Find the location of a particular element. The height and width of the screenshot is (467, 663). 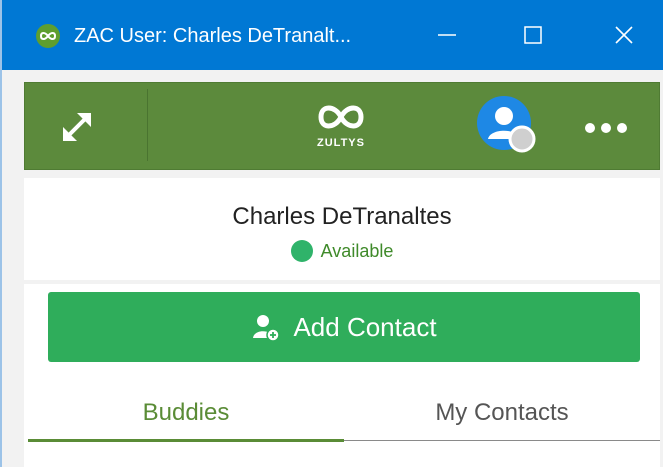

maximize-button is located at coordinates (533, 35).